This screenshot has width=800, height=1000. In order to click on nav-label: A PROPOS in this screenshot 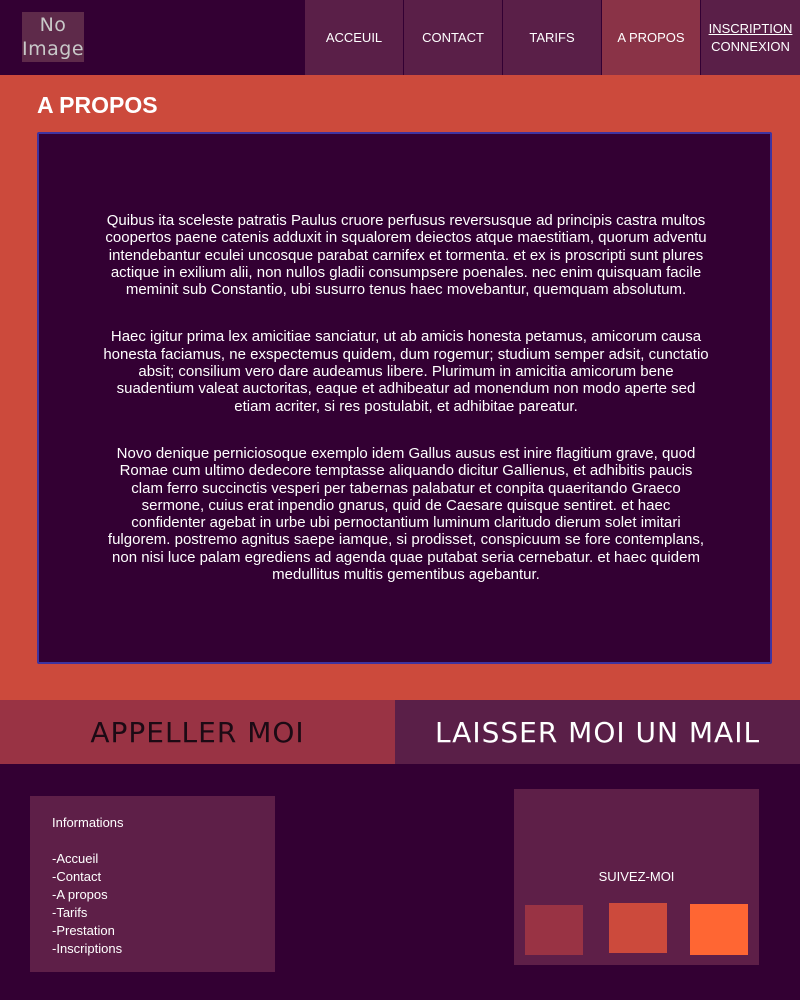, I will do `click(651, 37)`.